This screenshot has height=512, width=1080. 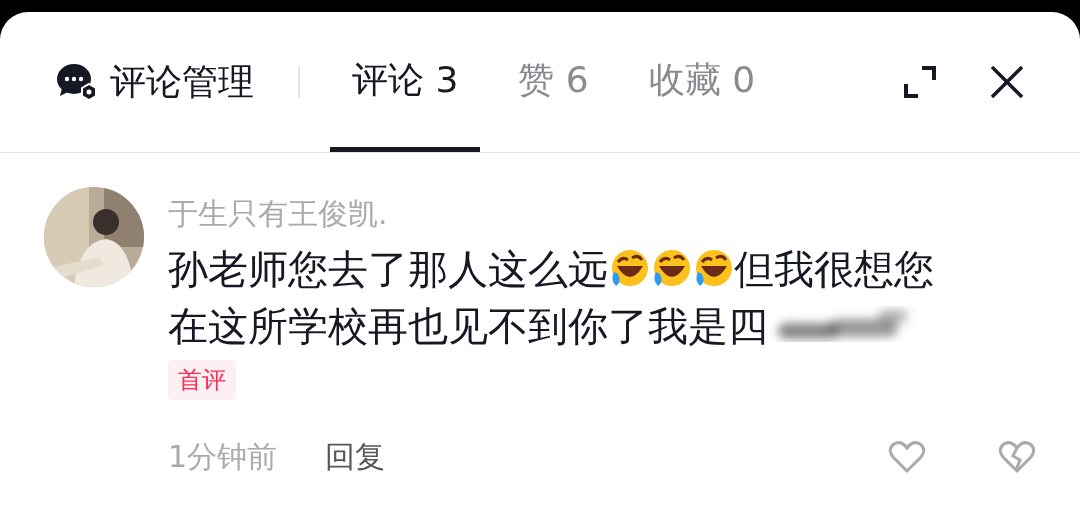 I want to click on comment-author: 于生只有王俊凯., so click(x=602, y=213).